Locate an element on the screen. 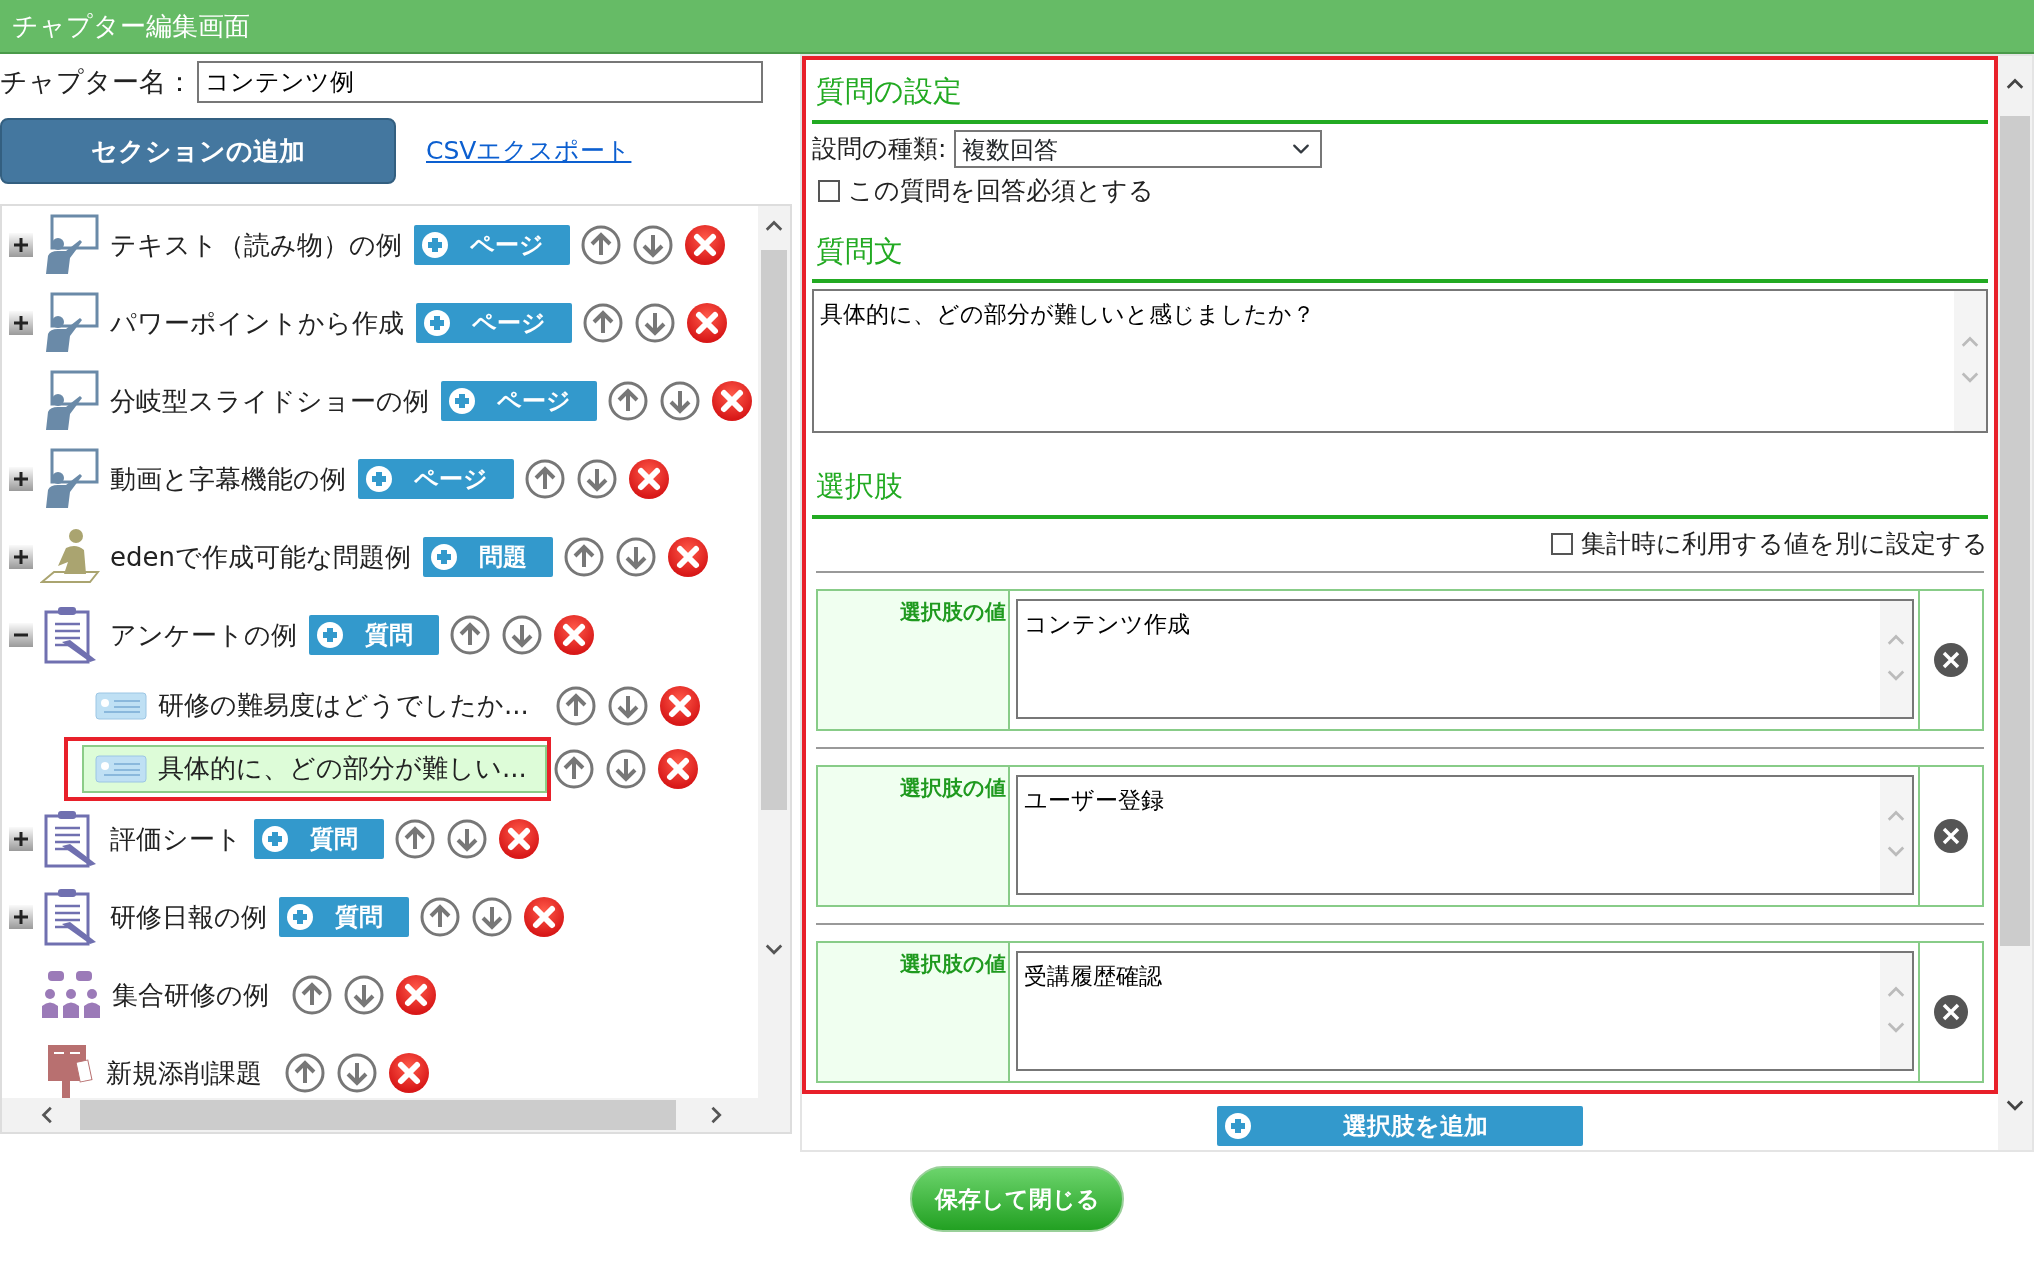 This screenshot has width=2034, height=1280. field-label: チャプター名： is located at coordinates (96, 81).